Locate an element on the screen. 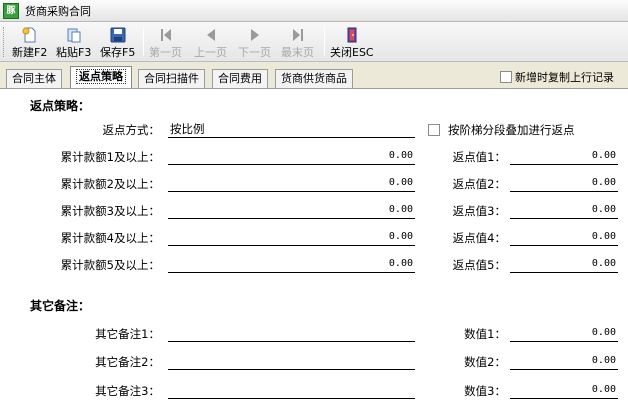  tab-rebate-strategy: 返点策略 is located at coordinates (101, 77).